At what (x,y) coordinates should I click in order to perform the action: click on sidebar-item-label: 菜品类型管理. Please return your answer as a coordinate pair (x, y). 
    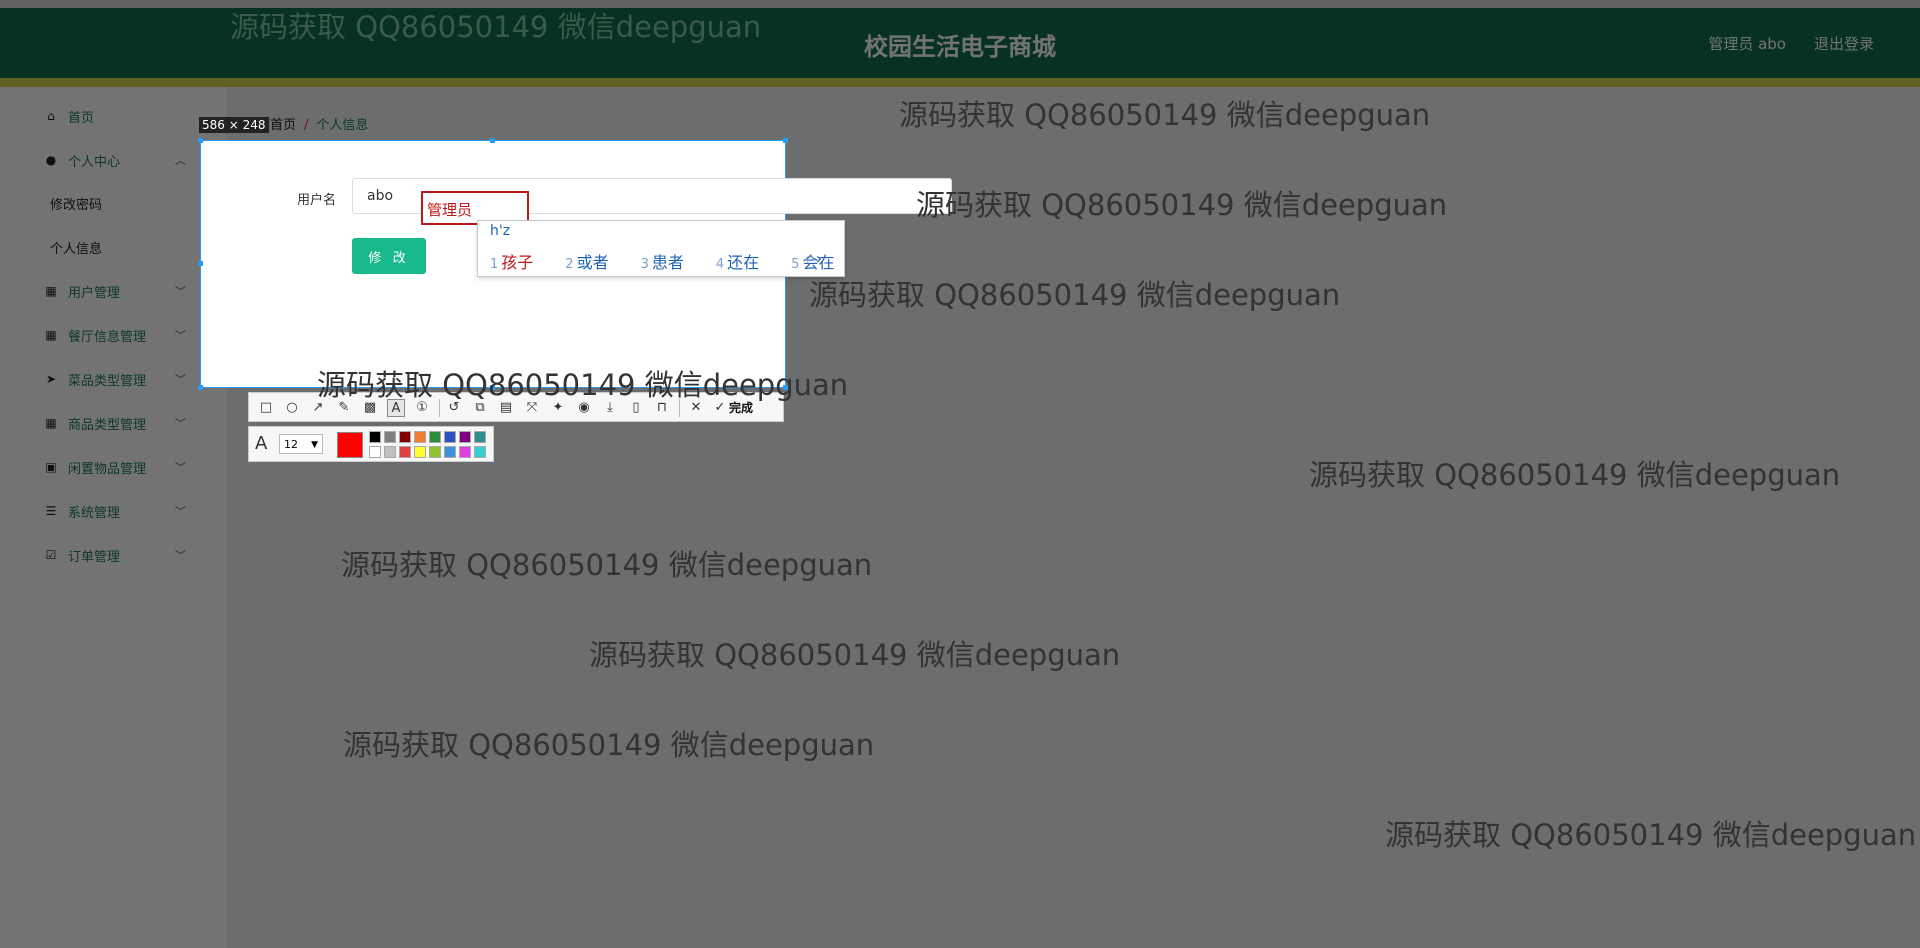
    Looking at the image, I should click on (107, 381).